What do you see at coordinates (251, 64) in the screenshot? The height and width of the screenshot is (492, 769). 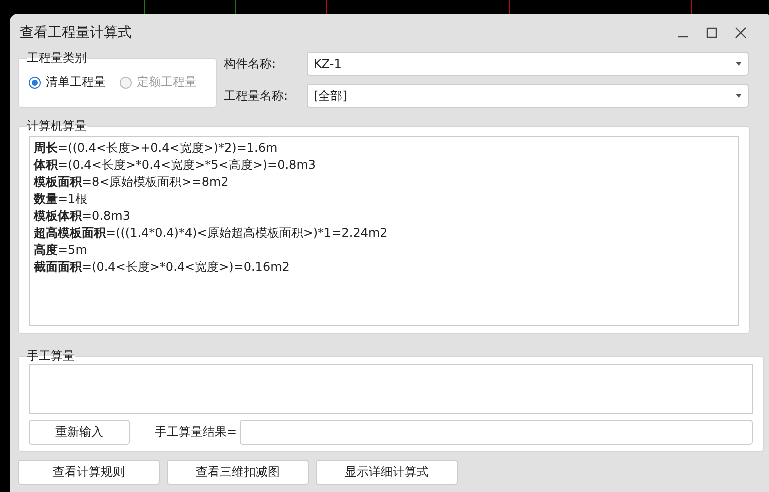 I see `field-label: 构件名称:` at bounding box center [251, 64].